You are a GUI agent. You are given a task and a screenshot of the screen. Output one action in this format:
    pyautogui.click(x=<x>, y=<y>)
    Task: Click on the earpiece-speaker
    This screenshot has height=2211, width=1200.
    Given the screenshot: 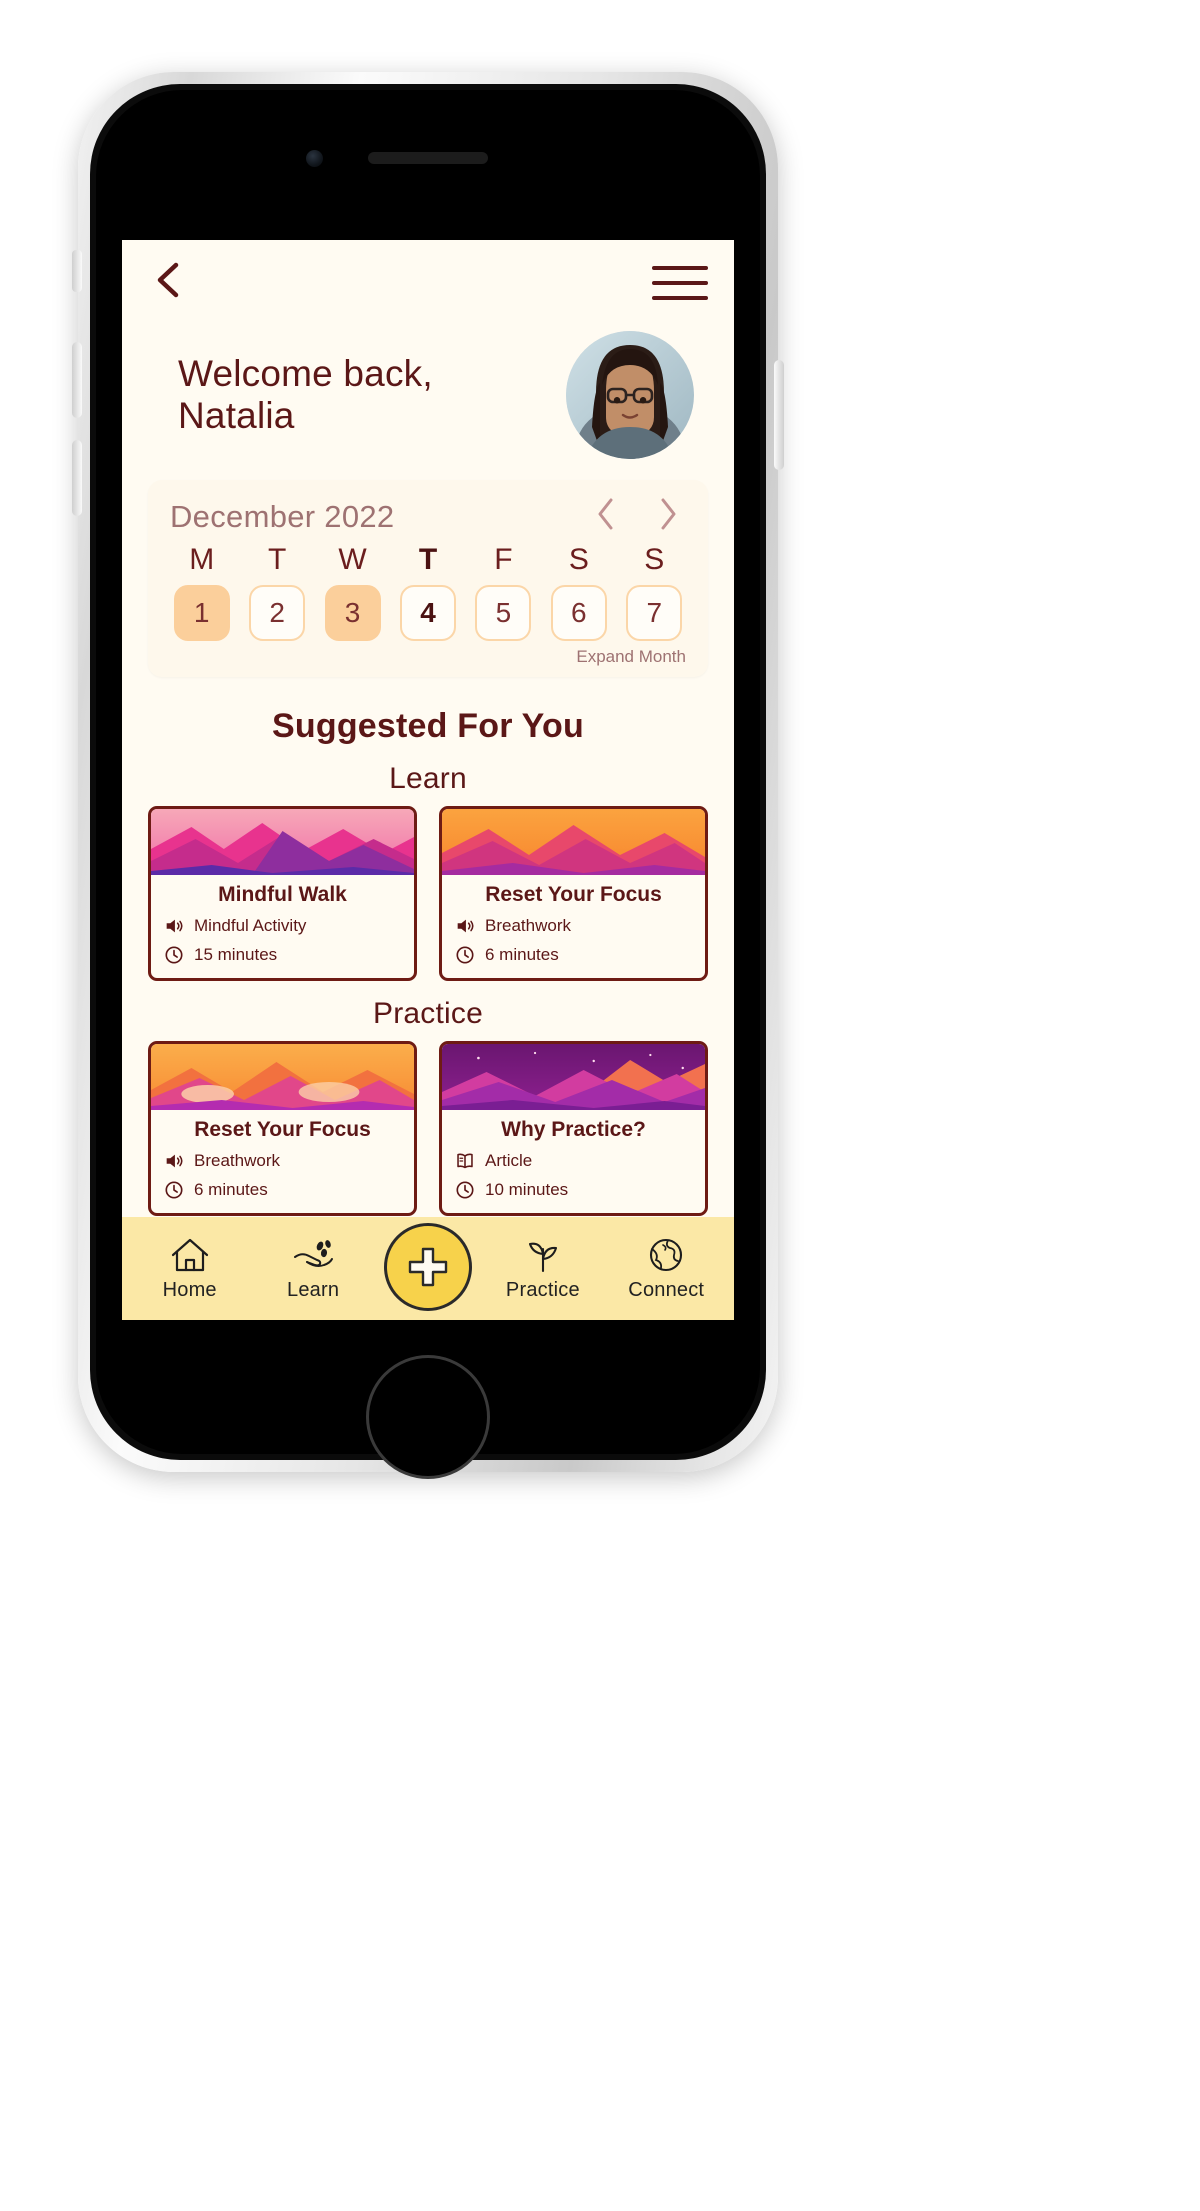 What is the action you would take?
    pyautogui.click(x=428, y=158)
    